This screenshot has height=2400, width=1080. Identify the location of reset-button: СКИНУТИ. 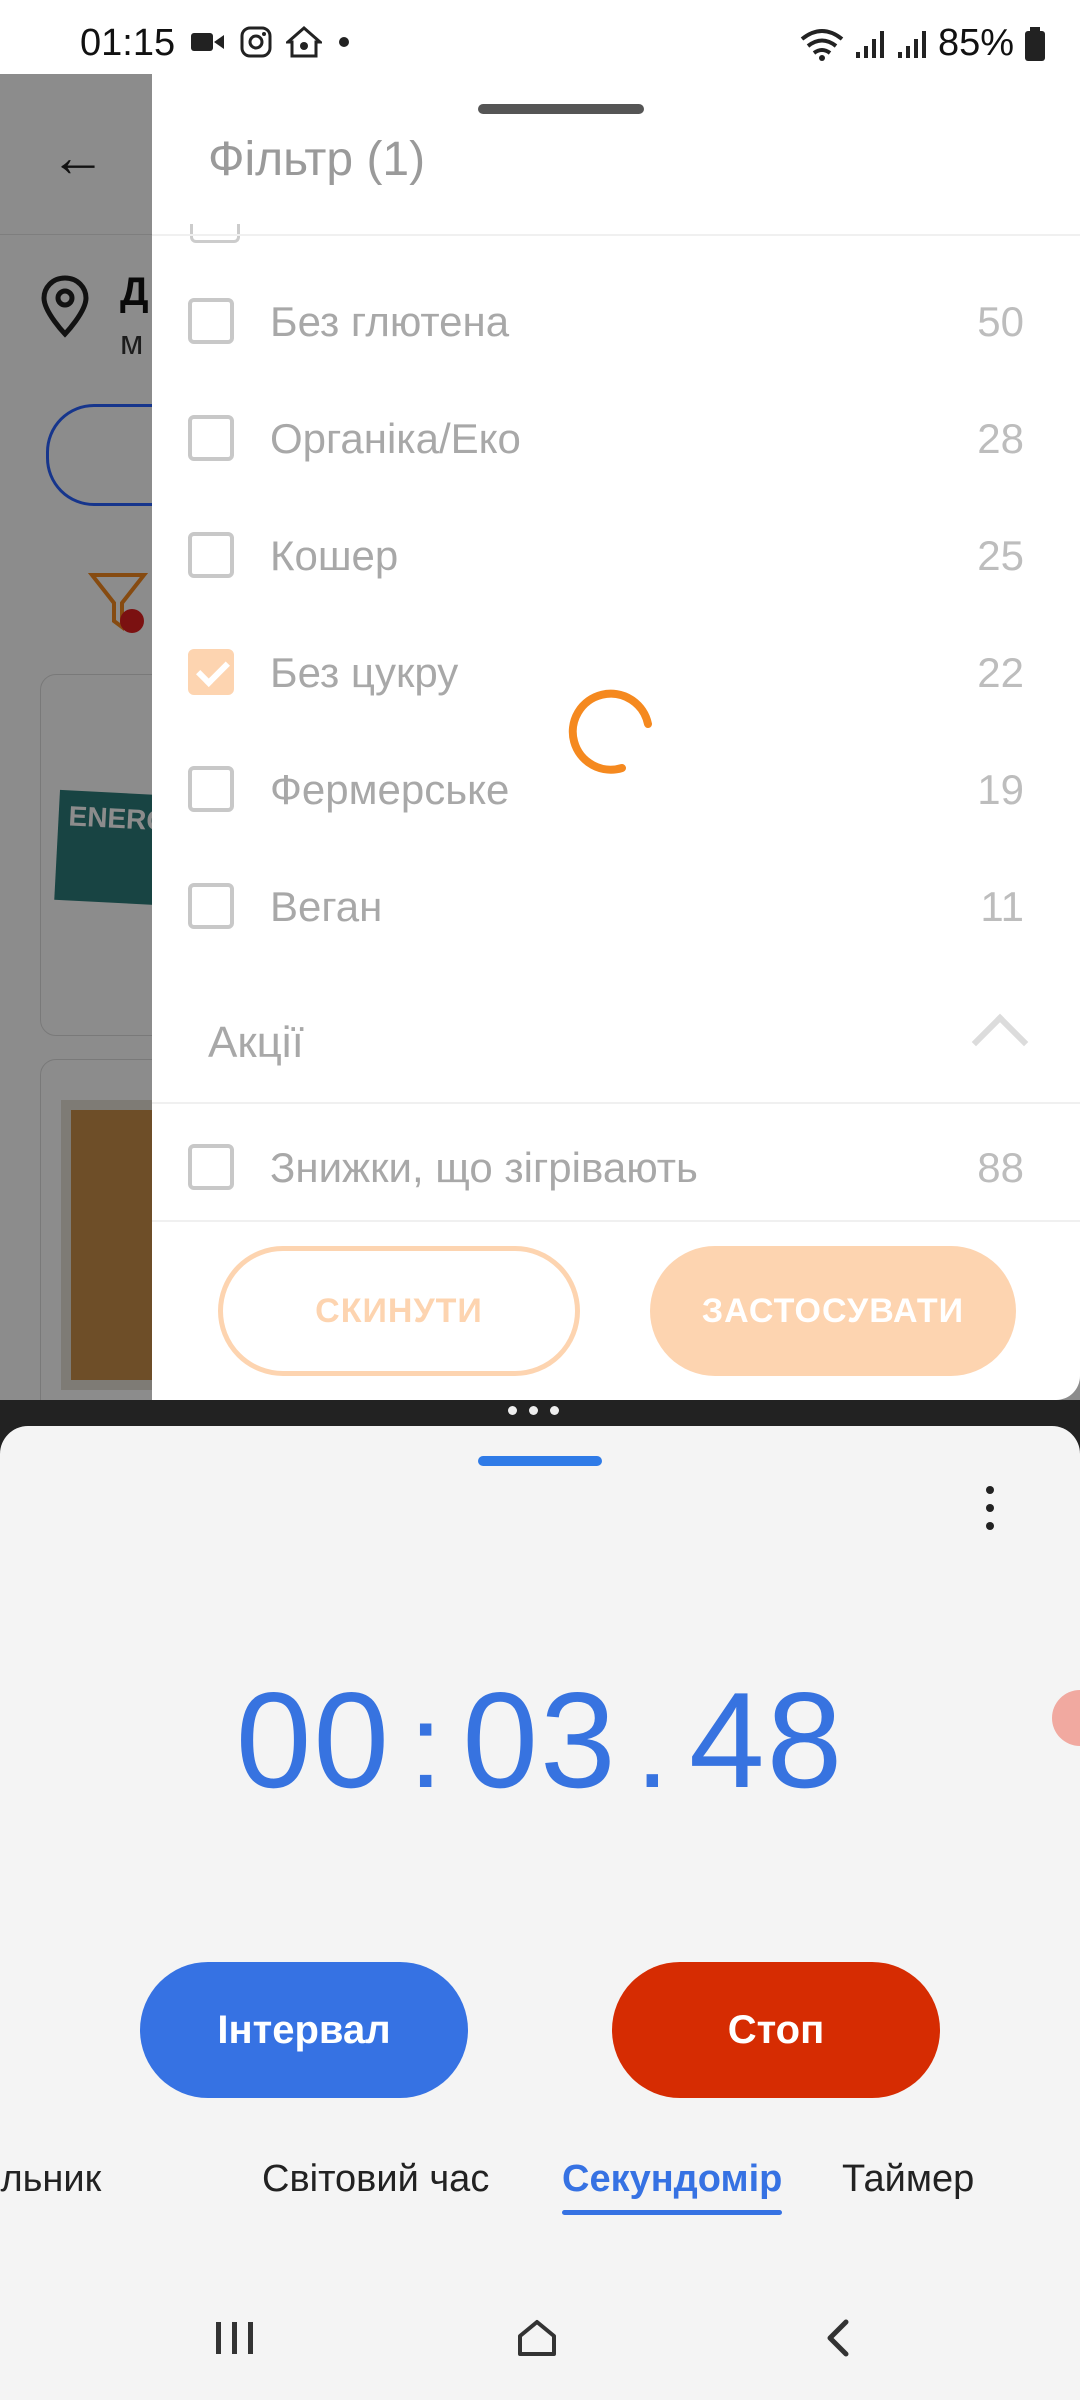
(399, 1311).